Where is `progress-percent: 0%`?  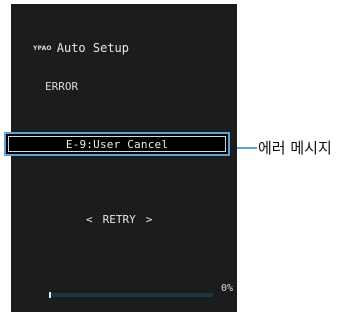 progress-percent: 0% is located at coordinates (227, 288).